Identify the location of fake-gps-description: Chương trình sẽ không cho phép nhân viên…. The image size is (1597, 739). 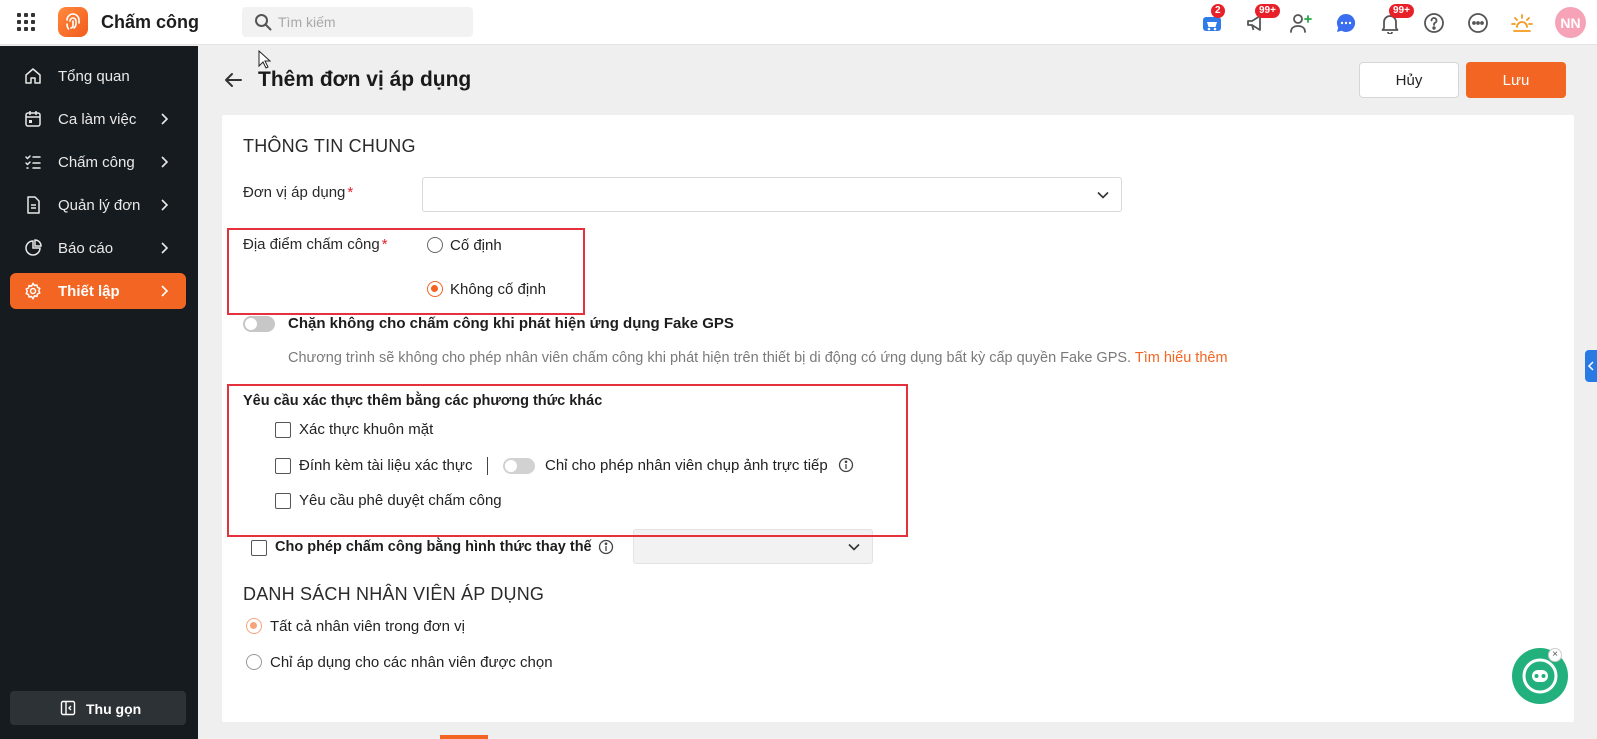
(758, 358).